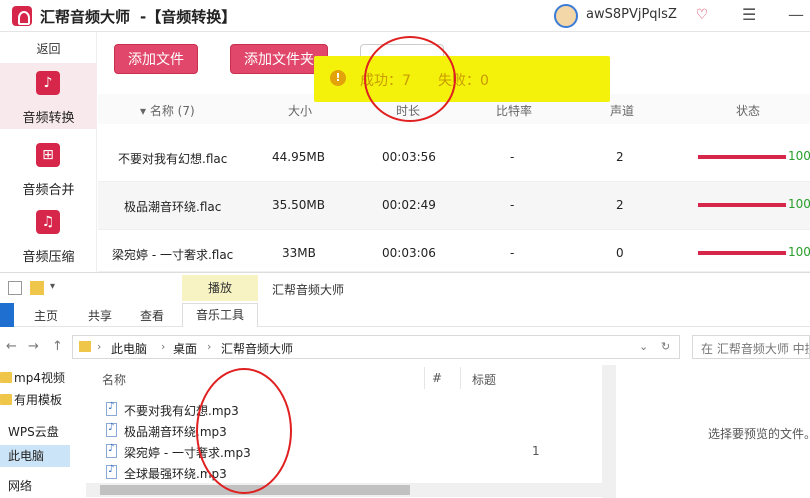  I want to click on forward-arrow-icon: →, so click(33, 346).